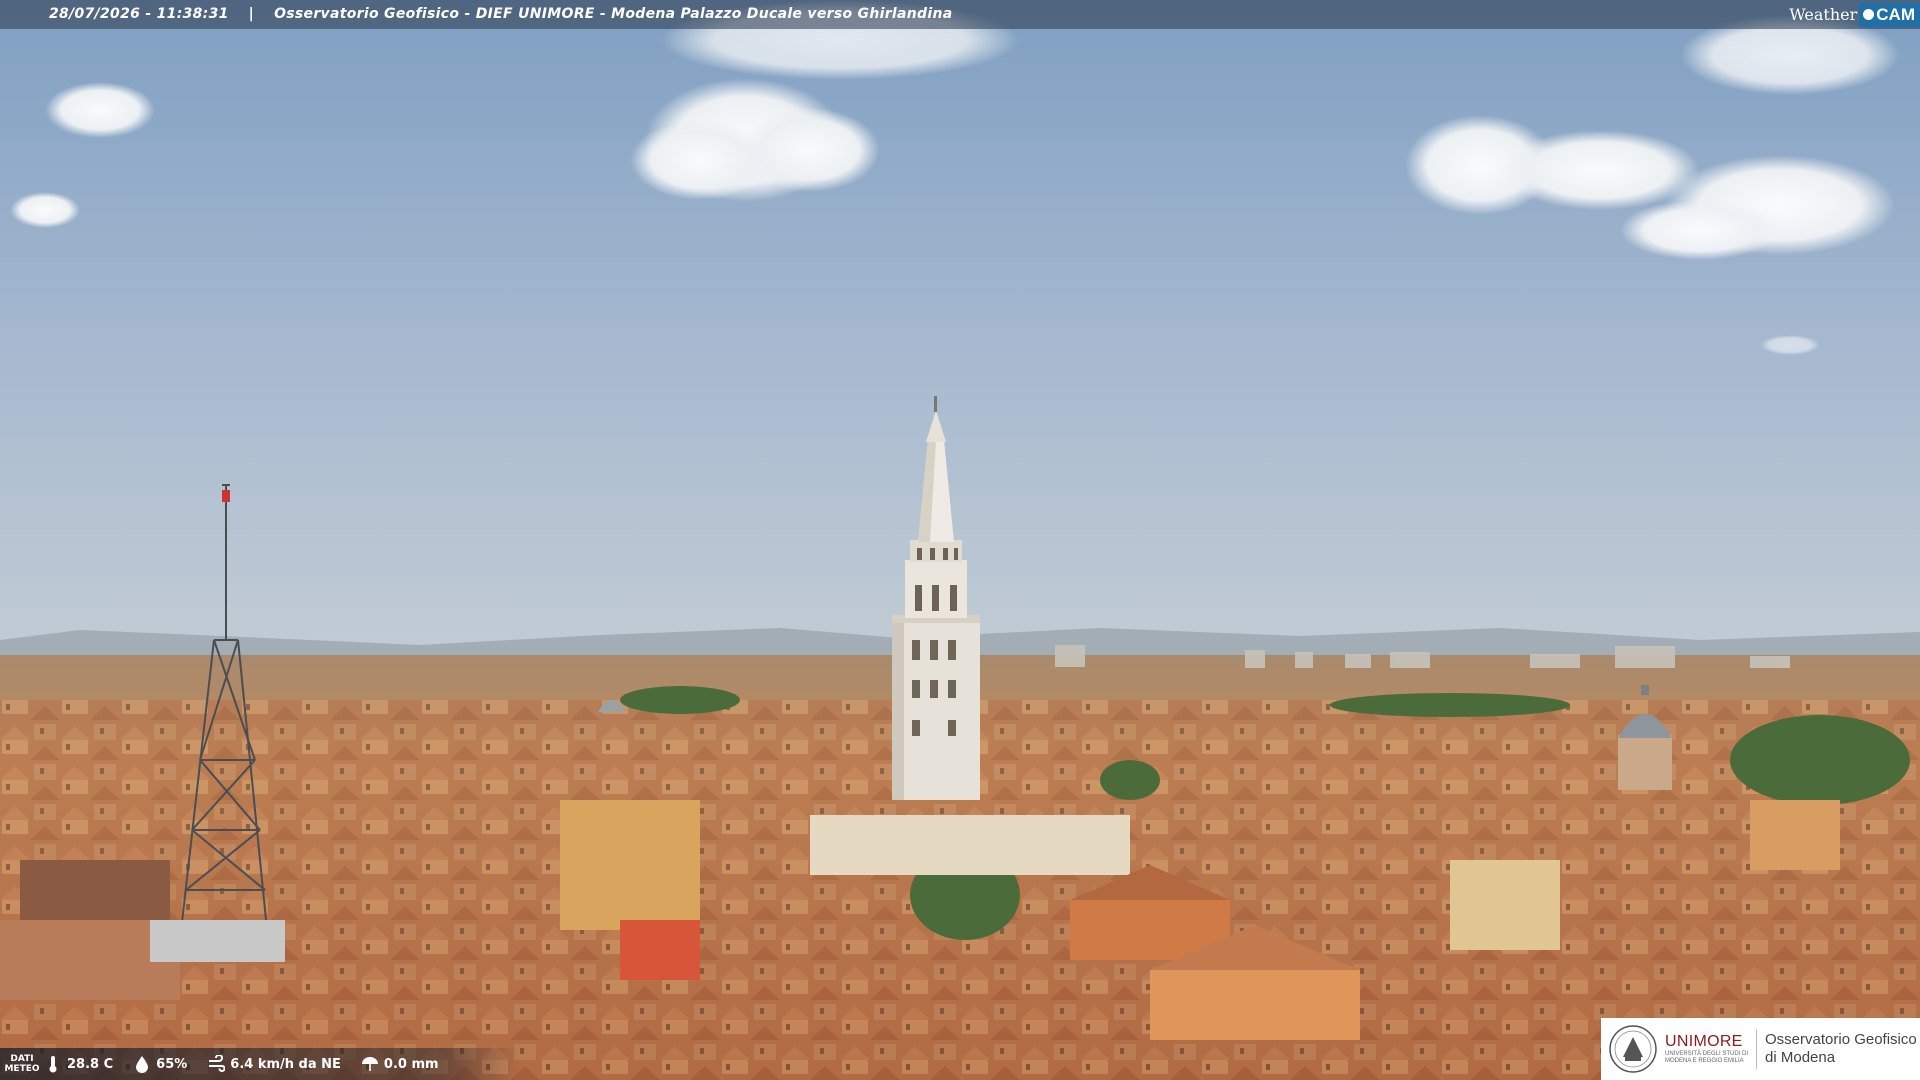 This screenshot has height=1080, width=1920. I want to click on wind-reading: 6.4 km/h da NE, so click(274, 1064).